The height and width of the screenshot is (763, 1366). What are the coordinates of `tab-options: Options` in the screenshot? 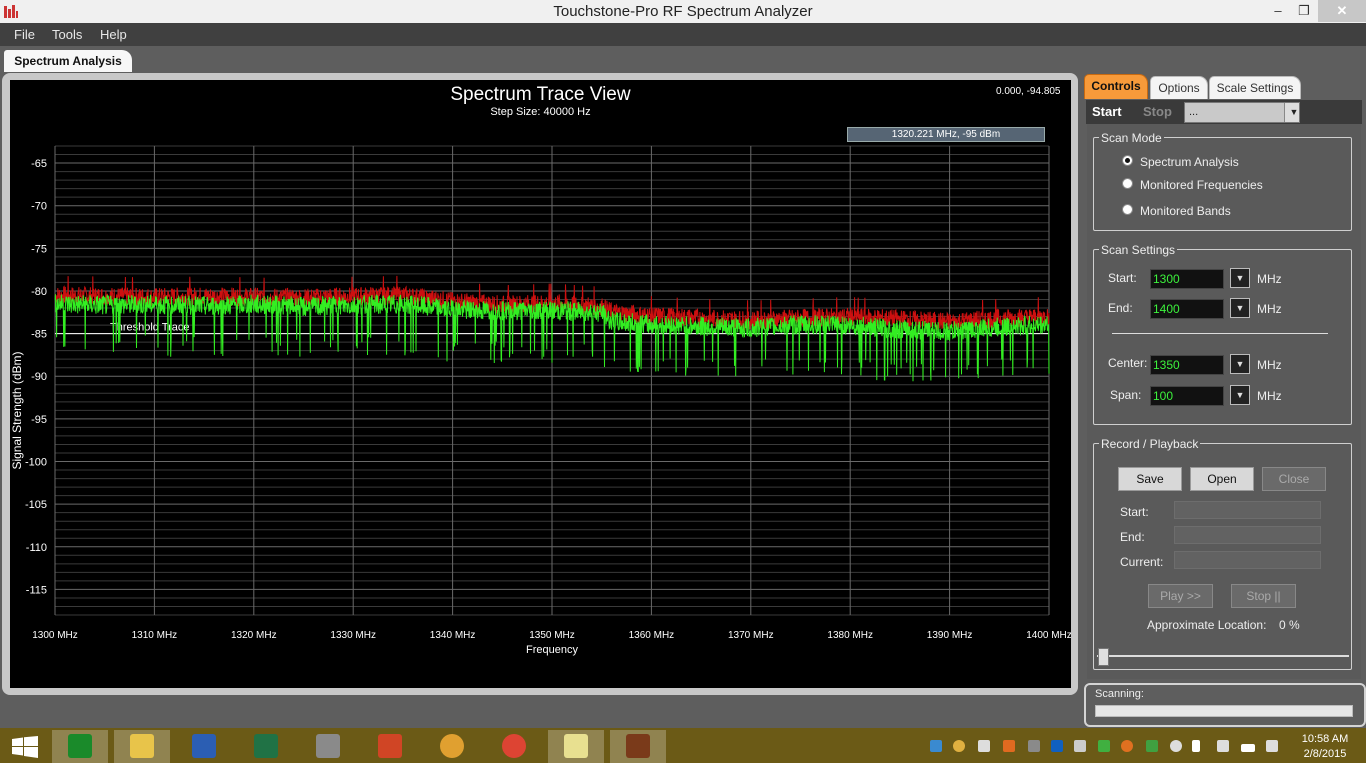 It's located at (1179, 87).